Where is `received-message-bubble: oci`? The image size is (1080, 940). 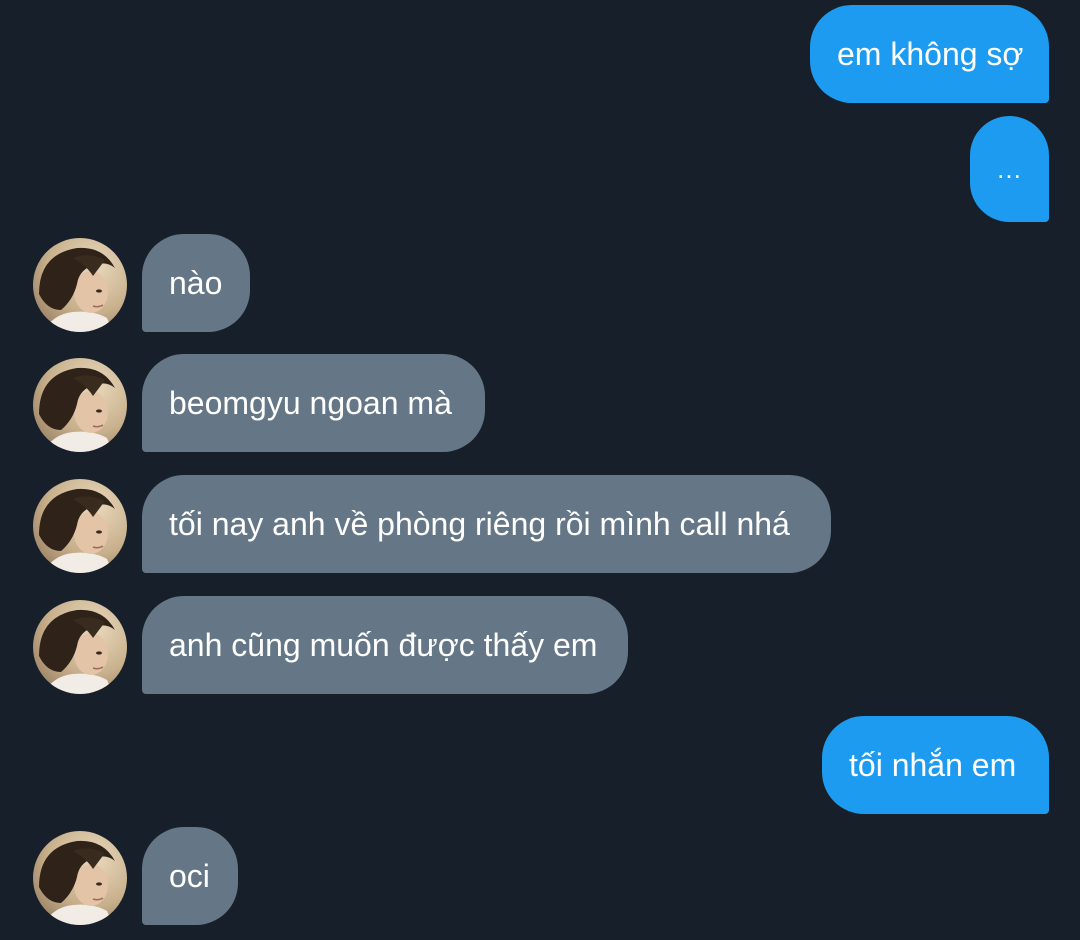 received-message-bubble: oci is located at coordinates (190, 876).